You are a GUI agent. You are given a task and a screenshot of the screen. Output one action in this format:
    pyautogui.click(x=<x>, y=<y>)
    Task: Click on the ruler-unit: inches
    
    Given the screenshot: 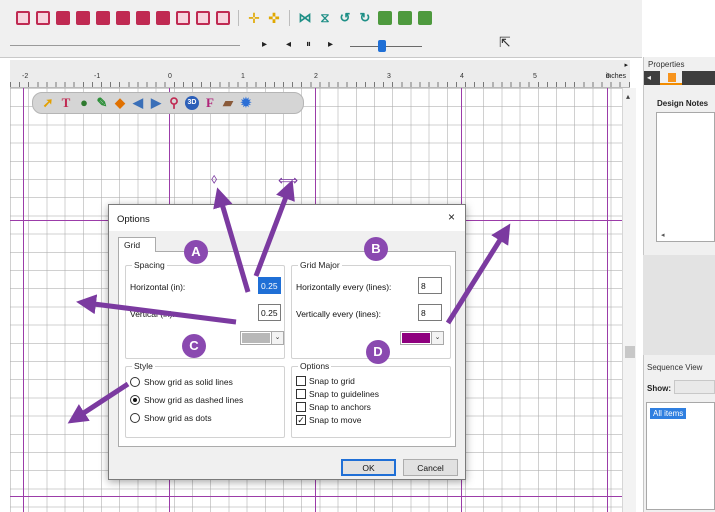 What is the action you would take?
    pyautogui.click(x=615, y=76)
    